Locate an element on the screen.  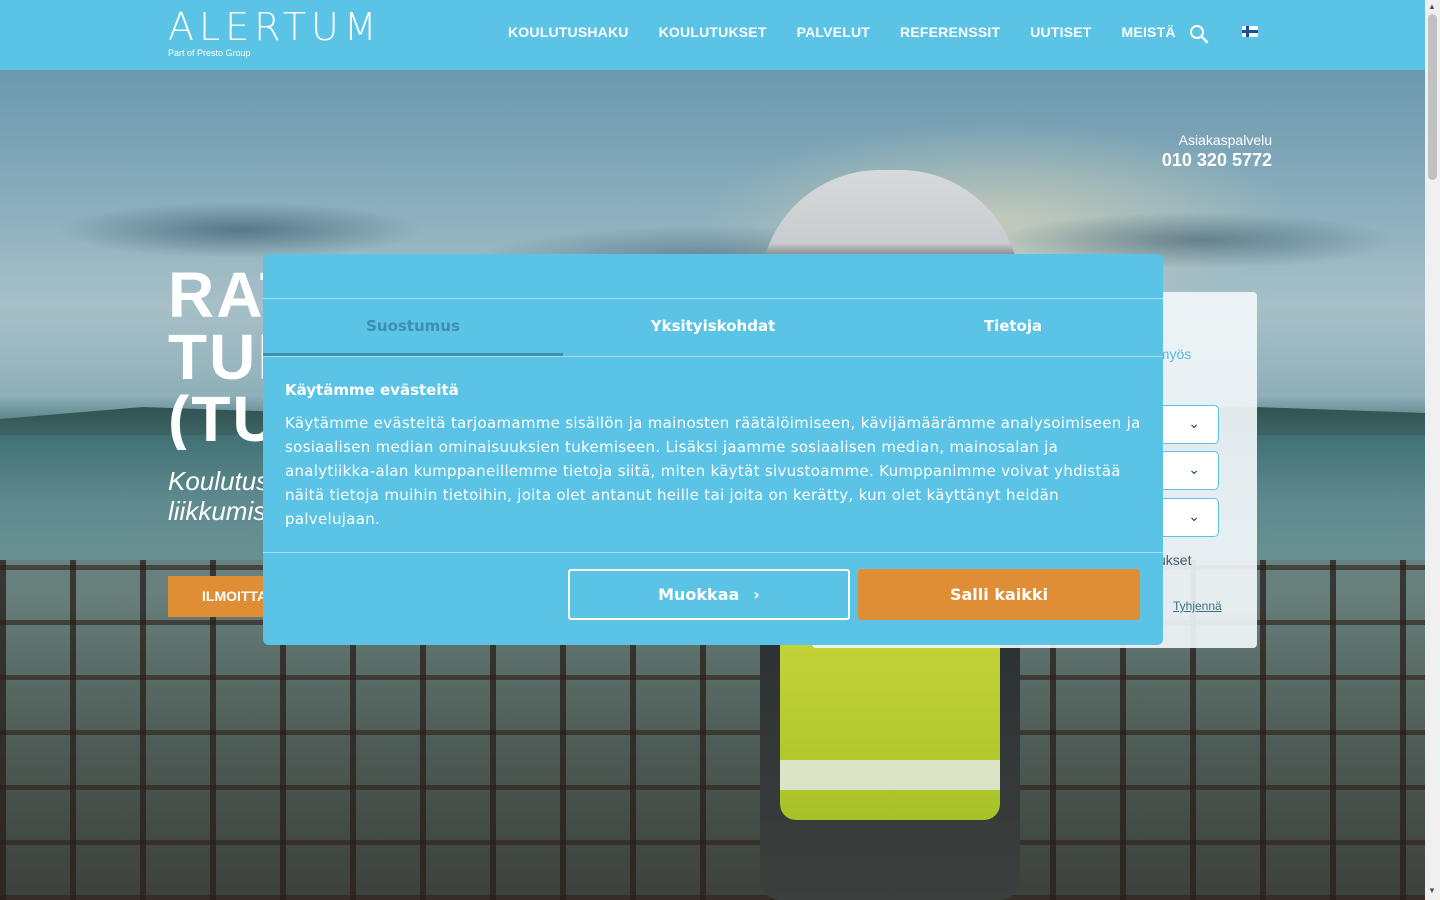
logo-wordmark: ALERTUM is located at coordinates (275, 27).